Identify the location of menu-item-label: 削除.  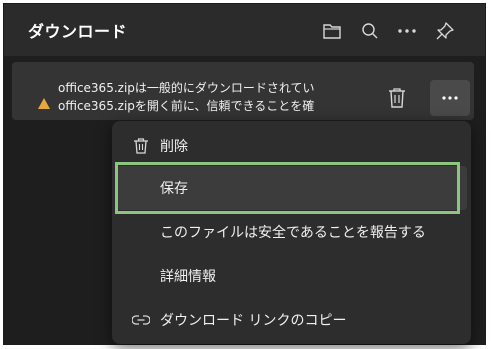
(174, 147).